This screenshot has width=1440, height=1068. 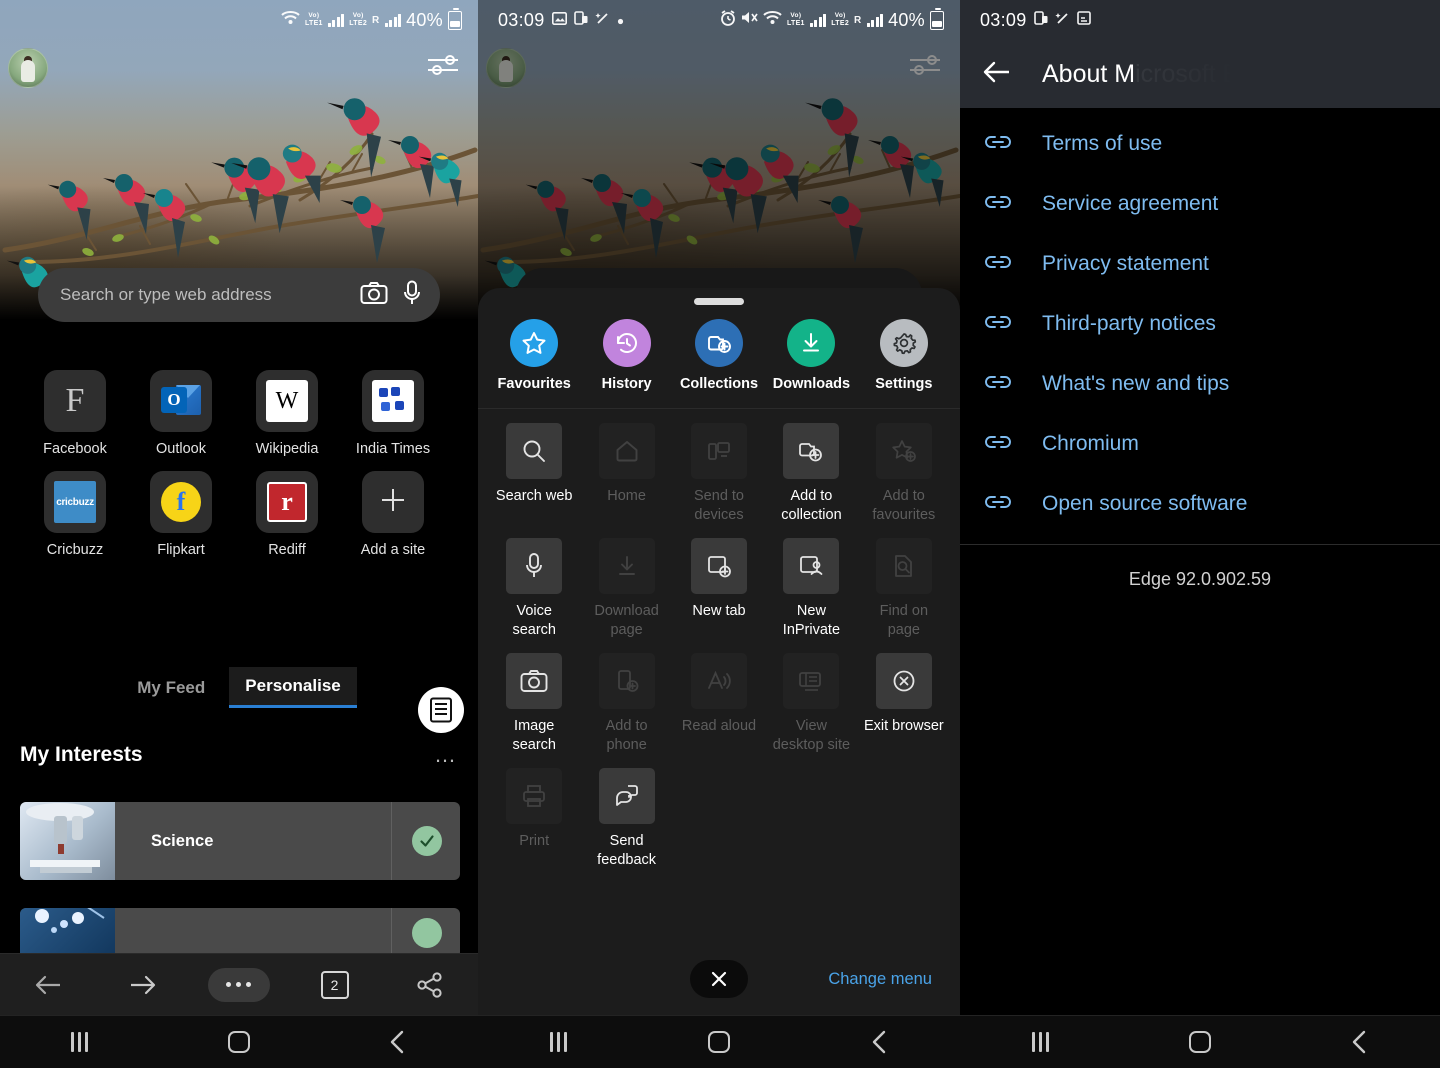 I want to click on link-service-agreement: Service agreement, so click(x=1200, y=204).